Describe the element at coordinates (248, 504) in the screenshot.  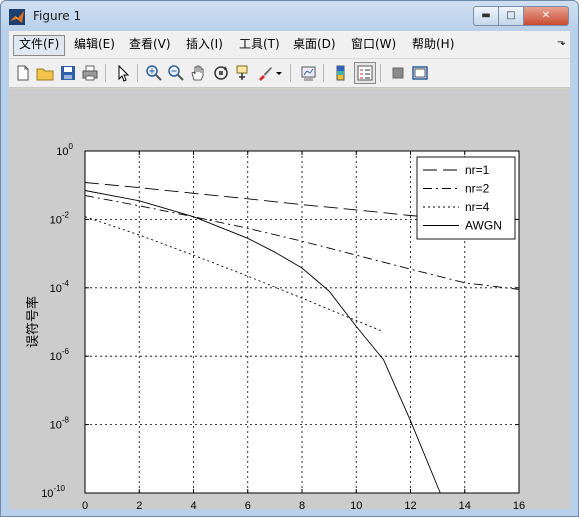
I see `x-tick-label: 6` at that location.